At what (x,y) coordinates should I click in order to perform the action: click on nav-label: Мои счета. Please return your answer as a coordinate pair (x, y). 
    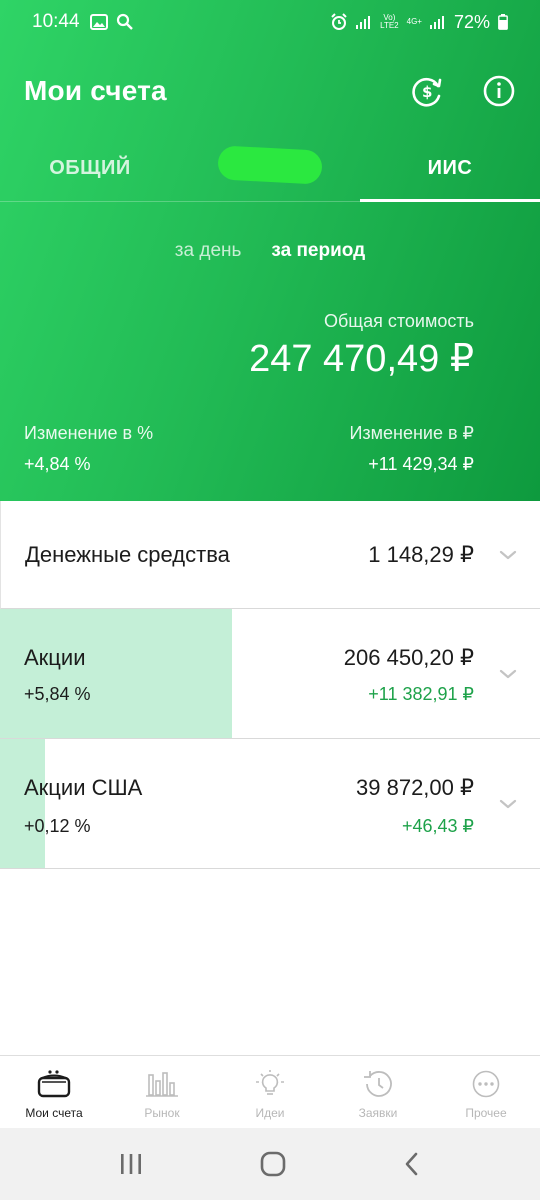
    Looking at the image, I should click on (54, 1113).